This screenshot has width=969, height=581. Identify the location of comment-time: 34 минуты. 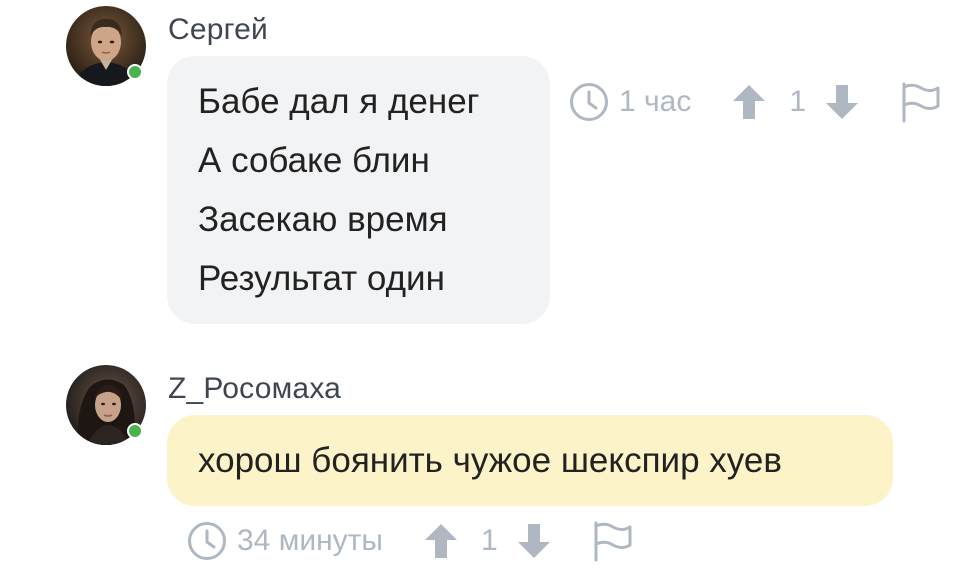
(284, 541).